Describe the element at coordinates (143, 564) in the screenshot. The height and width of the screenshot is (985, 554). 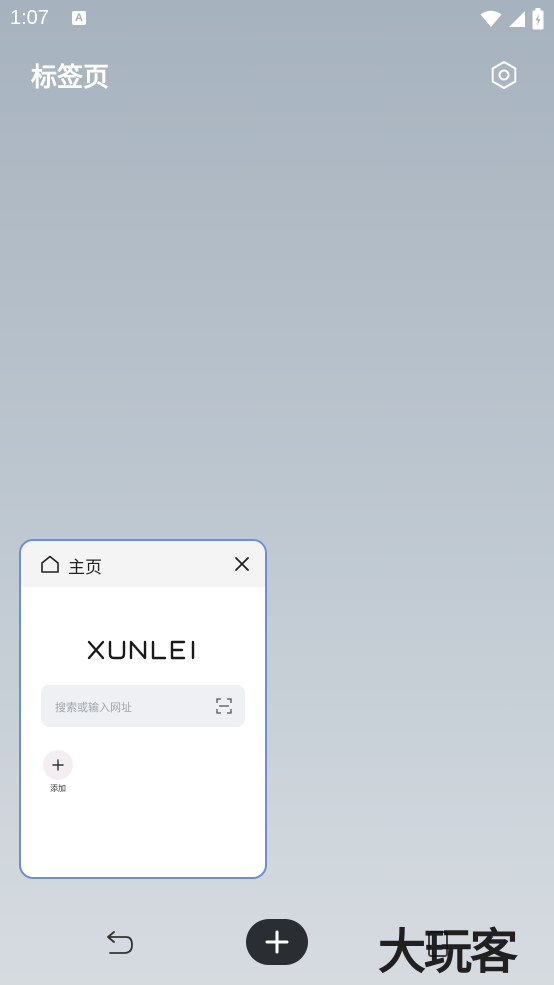
I see `tab-card-header: 主页` at that location.